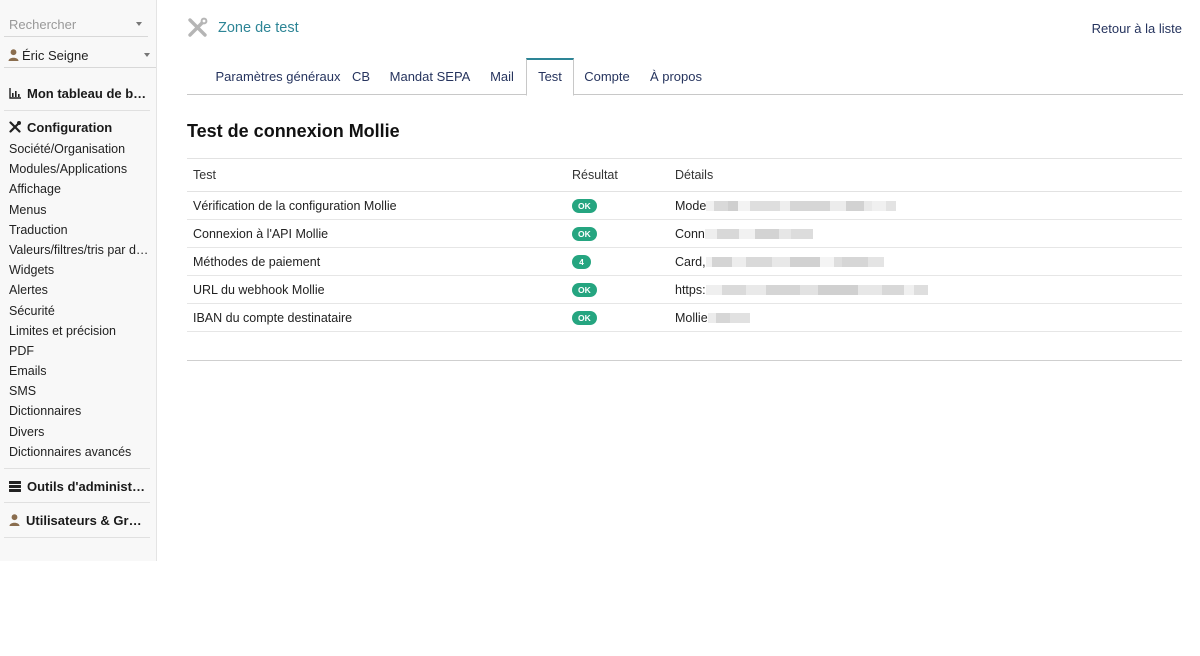 The image size is (1200, 656). Describe the element at coordinates (925, 233) in the screenshot. I see `details-cell: Conn` at that location.